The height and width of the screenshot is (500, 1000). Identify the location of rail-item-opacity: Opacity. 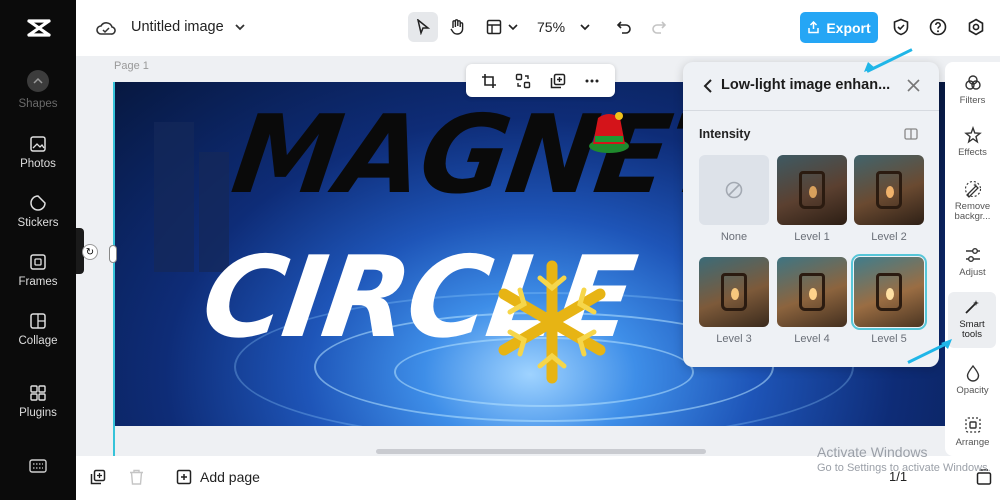
(972, 380).